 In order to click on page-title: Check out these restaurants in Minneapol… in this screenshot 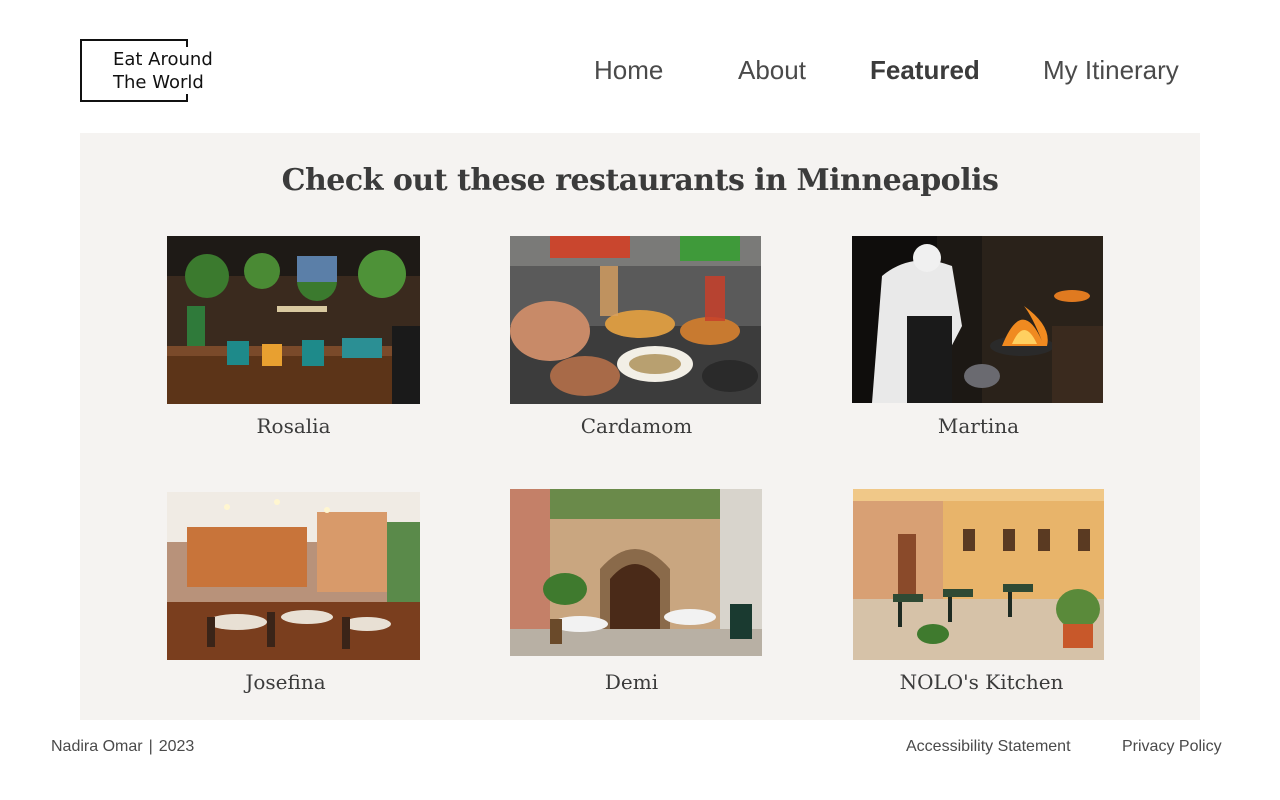, I will do `click(640, 180)`.